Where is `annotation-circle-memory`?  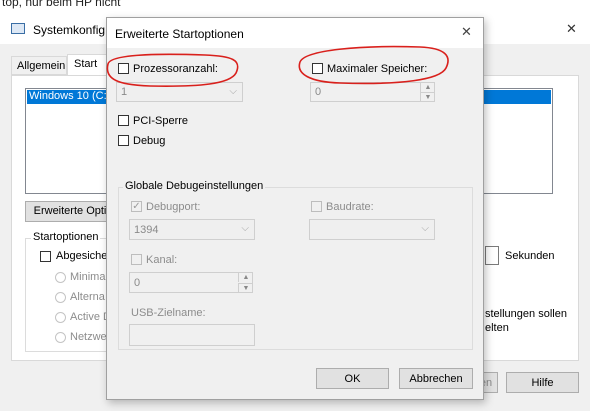 annotation-circle-memory is located at coordinates (373, 65).